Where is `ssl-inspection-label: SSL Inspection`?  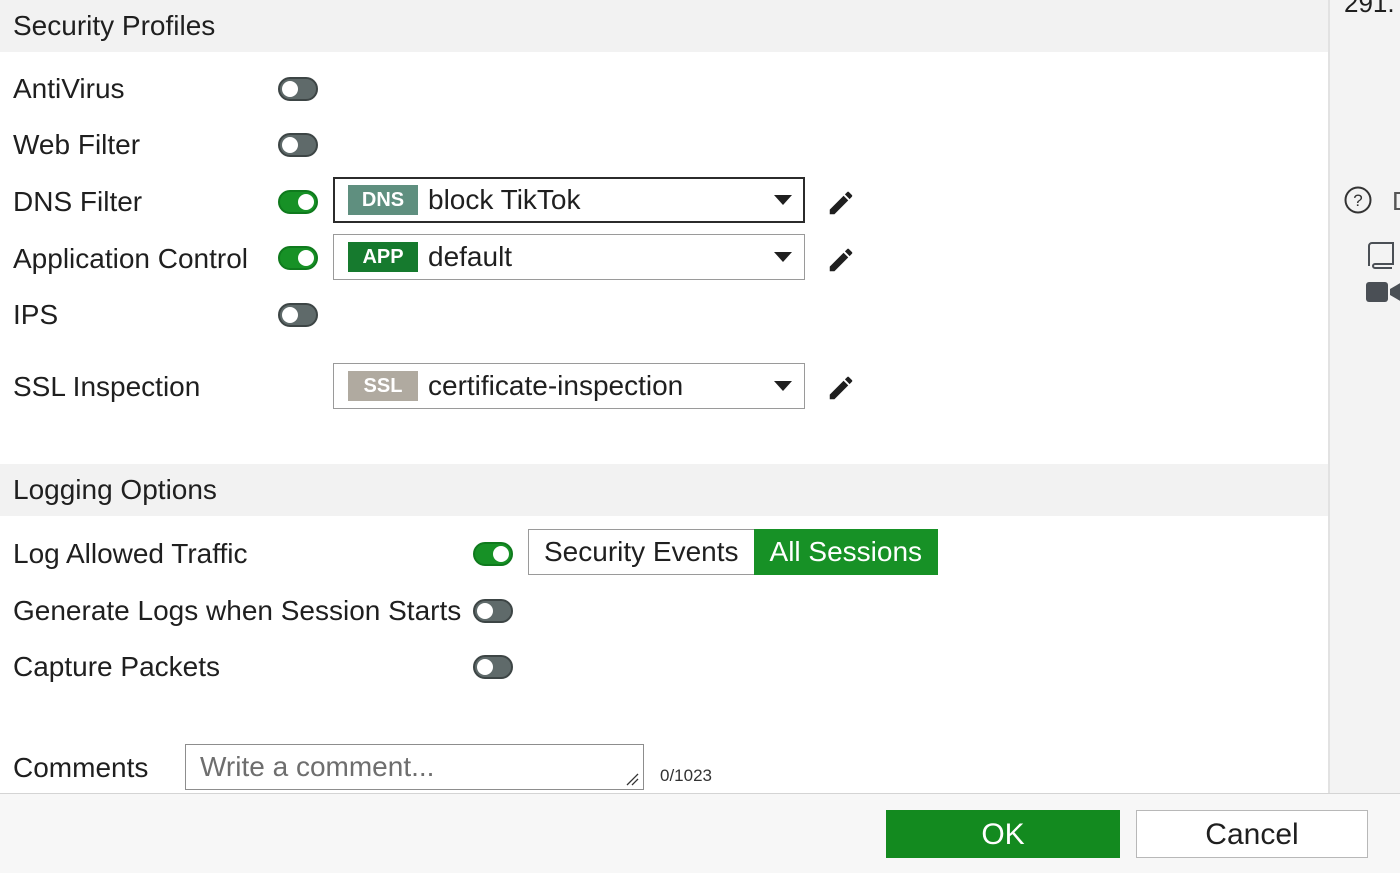 ssl-inspection-label: SSL Inspection is located at coordinates (107, 386).